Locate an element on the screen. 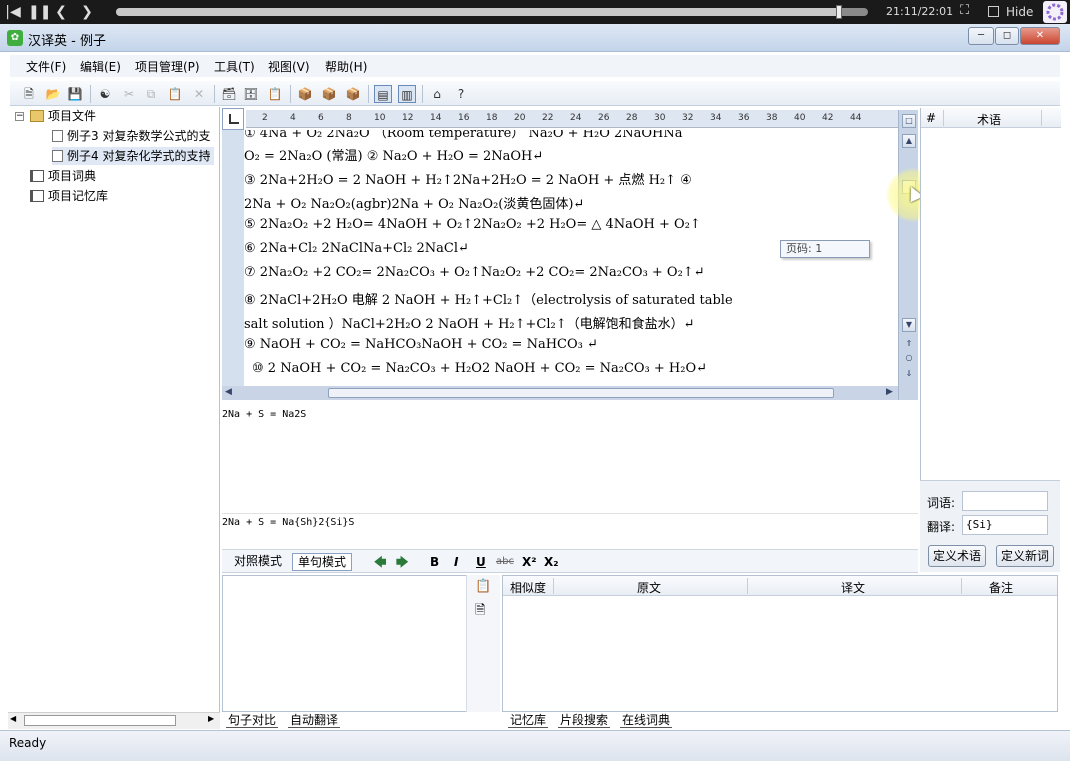  view-split-icon: ▤ is located at coordinates (383, 94).